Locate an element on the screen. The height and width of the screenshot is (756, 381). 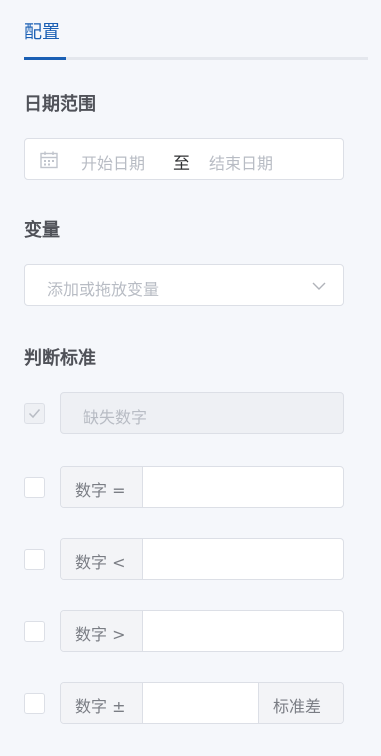
rule-std-suffix: 标准差 is located at coordinates (300, 703).